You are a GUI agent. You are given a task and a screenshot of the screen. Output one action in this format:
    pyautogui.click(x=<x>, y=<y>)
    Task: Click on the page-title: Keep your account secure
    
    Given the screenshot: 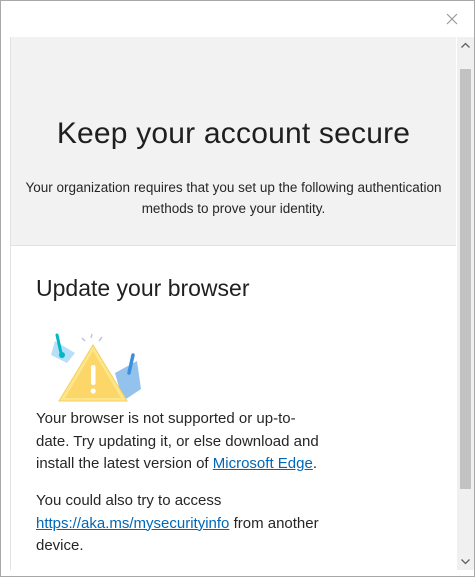 What is the action you would take?
    pyautogui.click(x=233, y=133)
    